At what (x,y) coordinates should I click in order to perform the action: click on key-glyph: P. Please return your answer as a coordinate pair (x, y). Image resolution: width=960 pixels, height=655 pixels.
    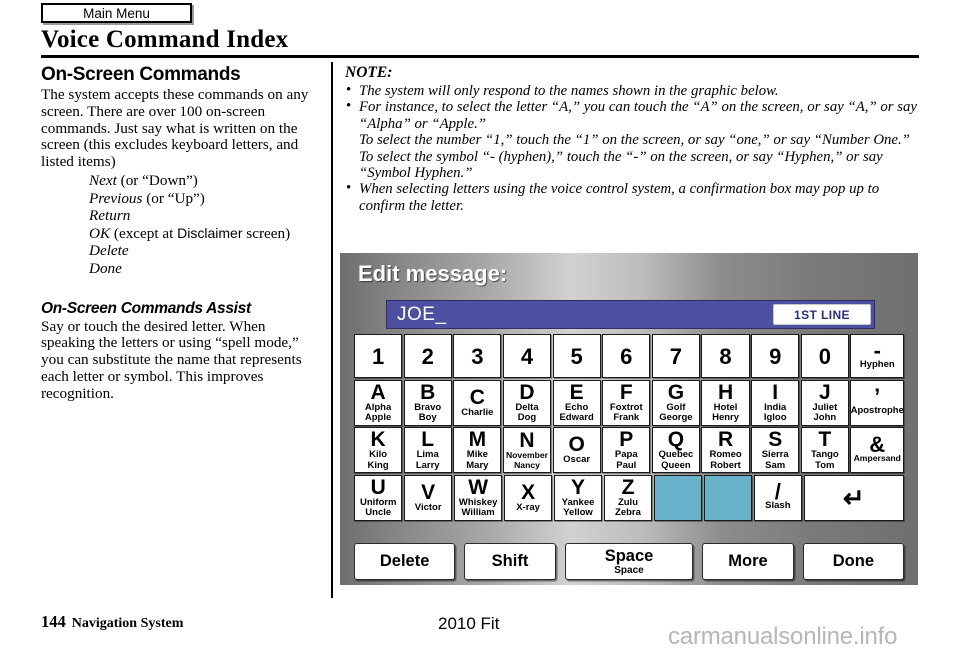
    Looking at the image, I should click on (626, 439).